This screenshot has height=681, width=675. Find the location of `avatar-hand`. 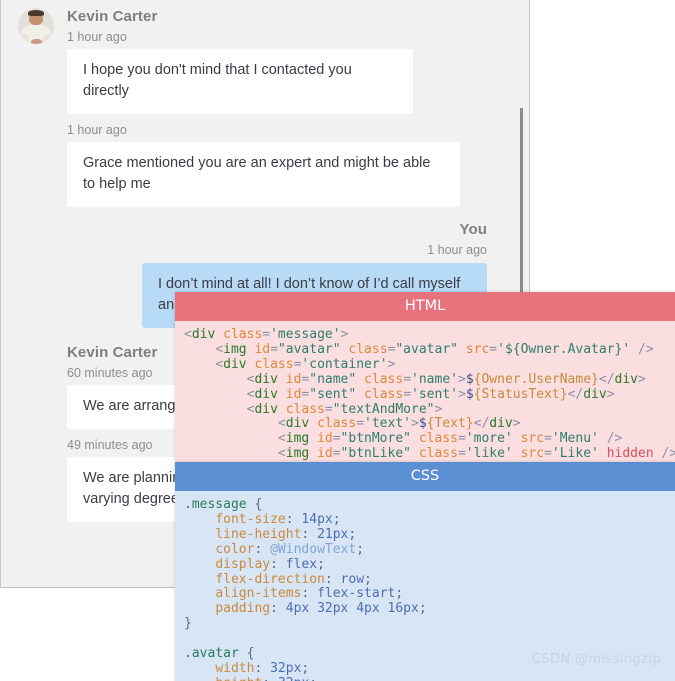

avatar-hand is located at coordinates (36, 41).